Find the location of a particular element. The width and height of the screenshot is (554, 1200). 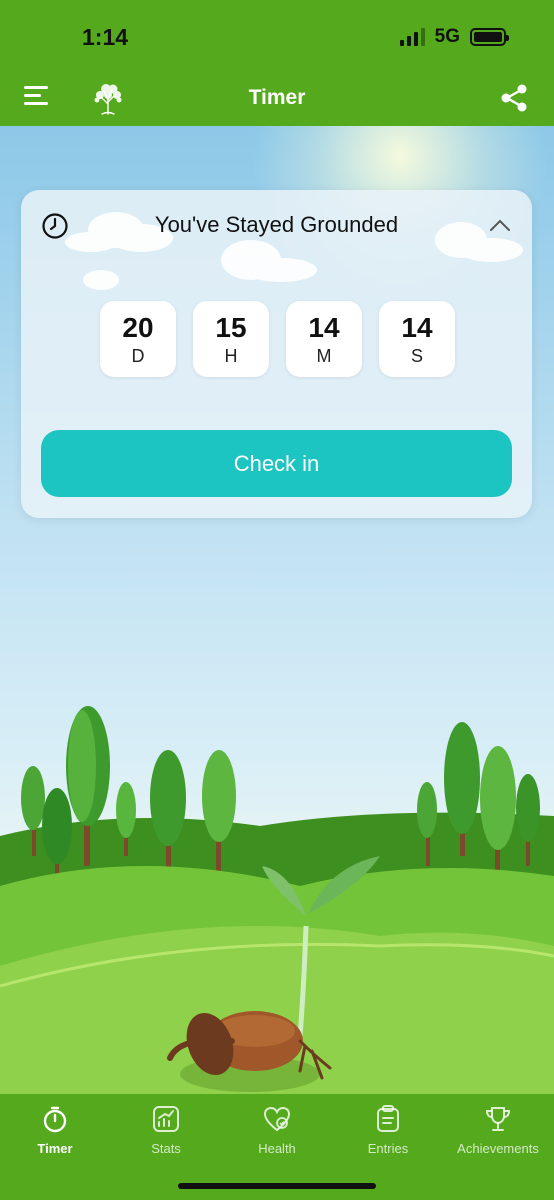

seconds-counter: 14 S is located at coordinates (417, 339).